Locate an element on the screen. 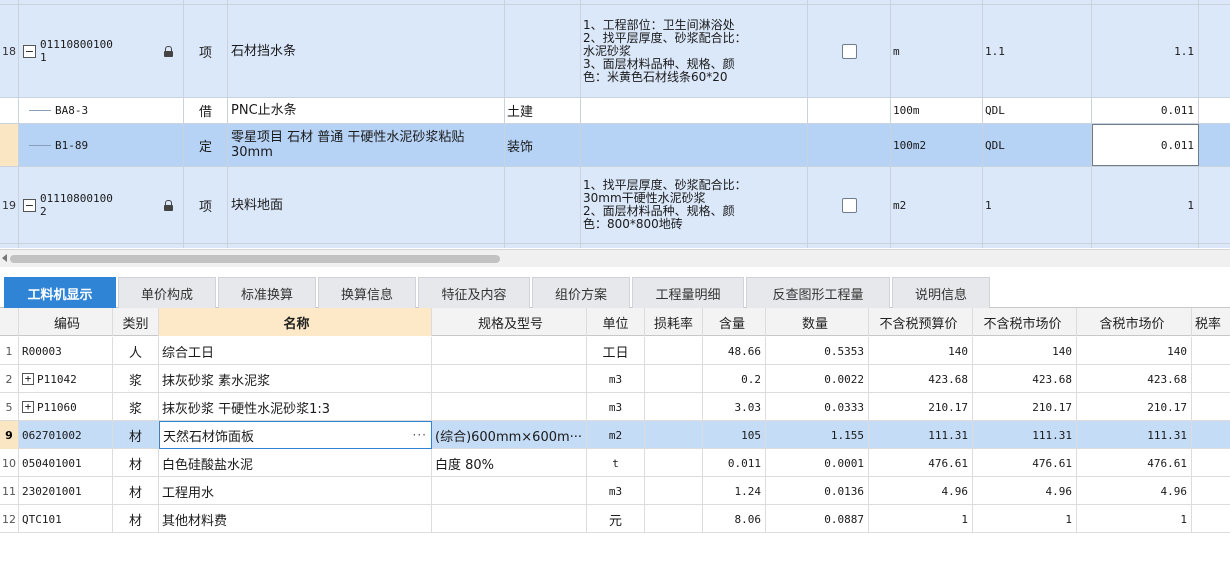 Image resolution: width=1230 pixels, height=581 pixels. resource-content: 48.66 is located at coordinates (734, 351).